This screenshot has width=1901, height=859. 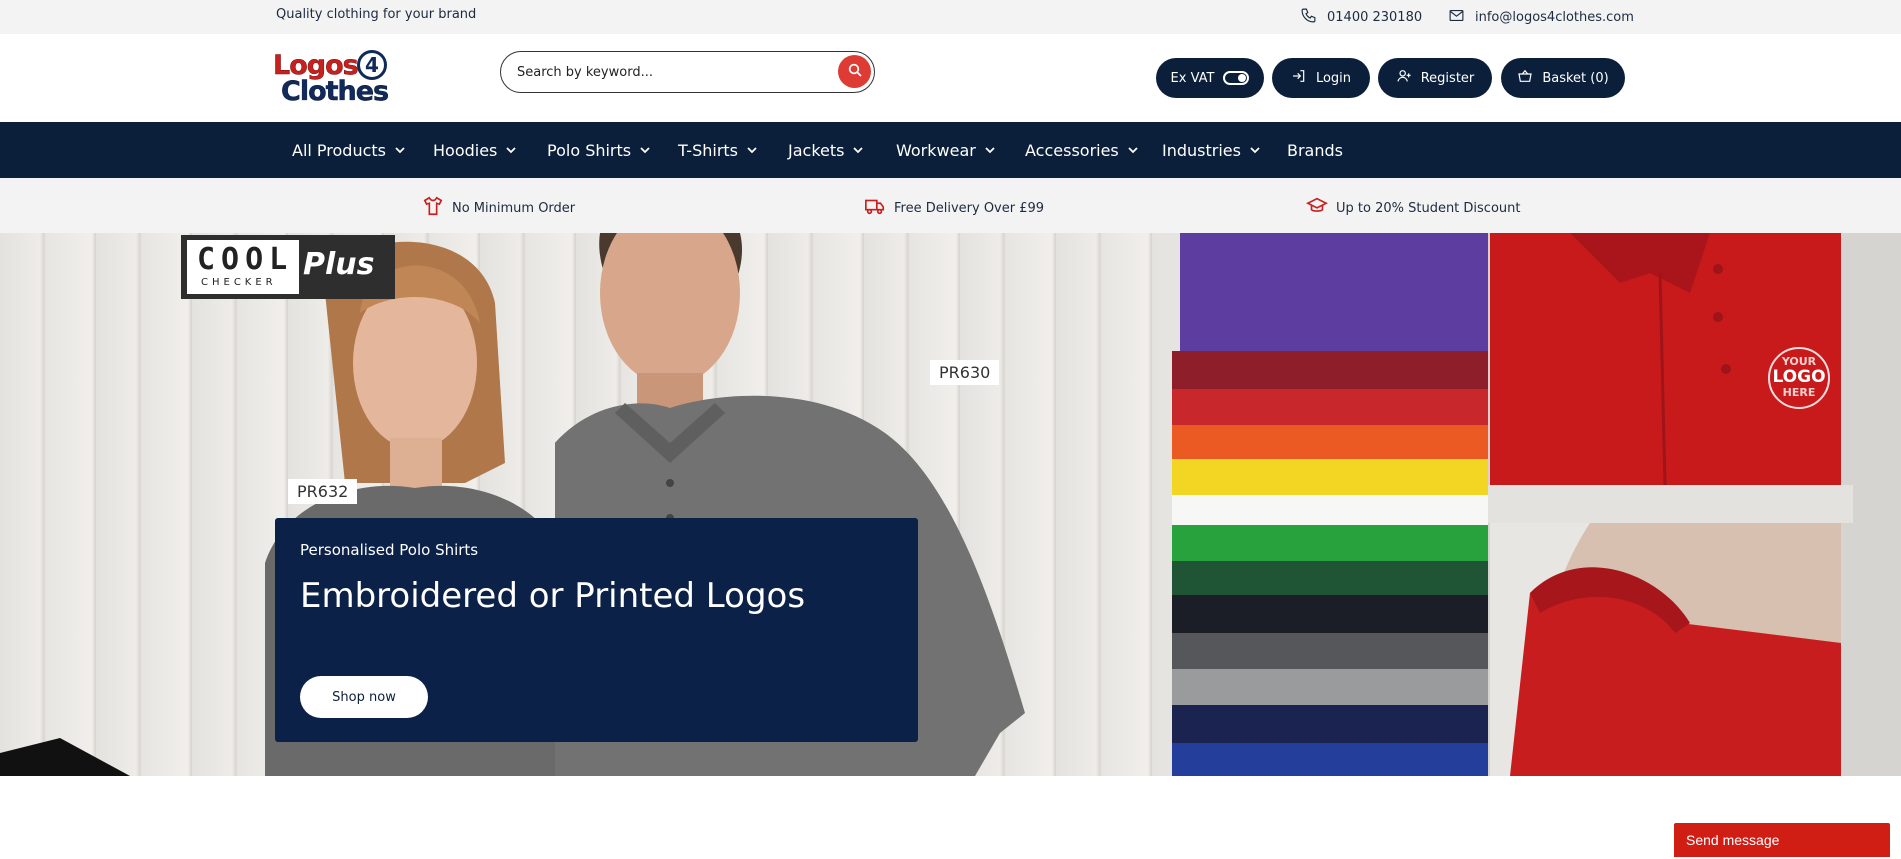 What do you see at coordinates (1308, 17) in the screenshot?
I see `phone-icon` at bounding box center [1308, 17].